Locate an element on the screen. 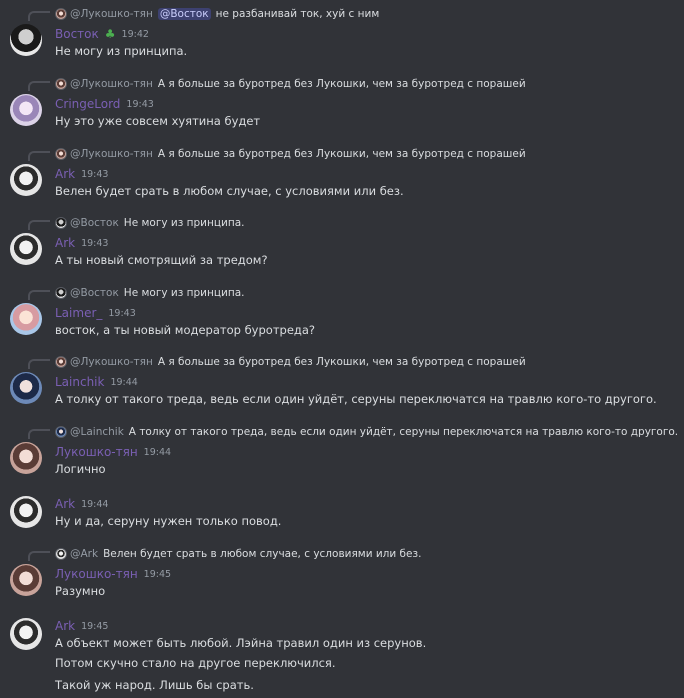 The height and width of the screenshot is (698, 684). message-header: Ark 19:45 is located at coordinates (81, 626).